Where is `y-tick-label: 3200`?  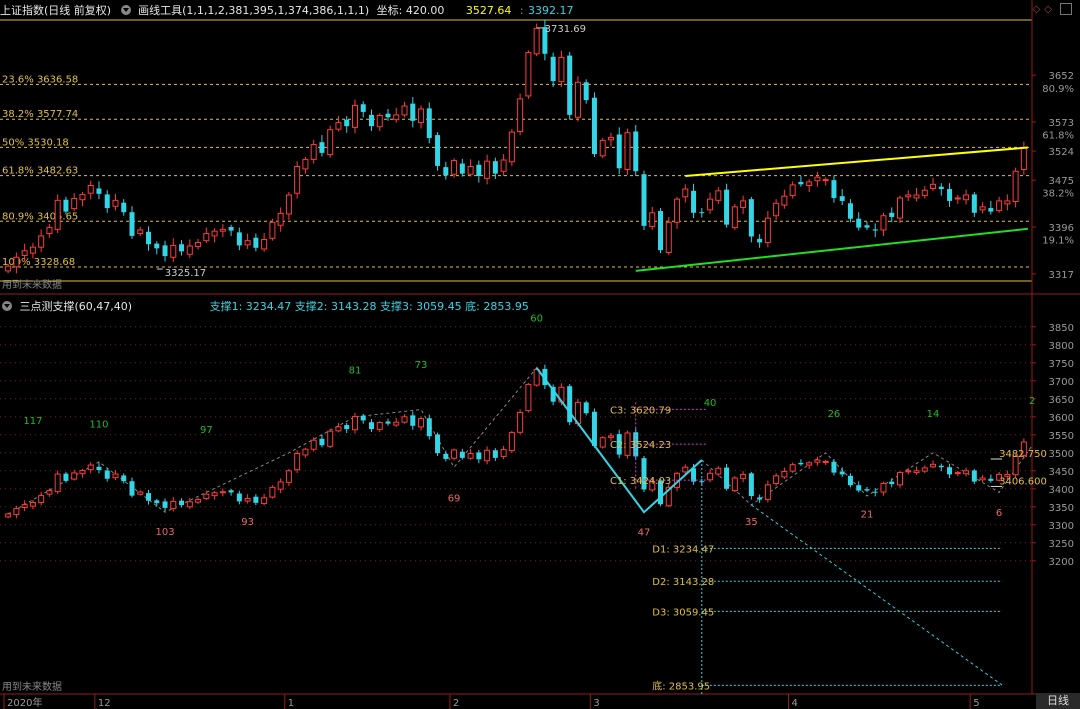
y-tick-label: 3200 is located at coordinates (1061, 562).